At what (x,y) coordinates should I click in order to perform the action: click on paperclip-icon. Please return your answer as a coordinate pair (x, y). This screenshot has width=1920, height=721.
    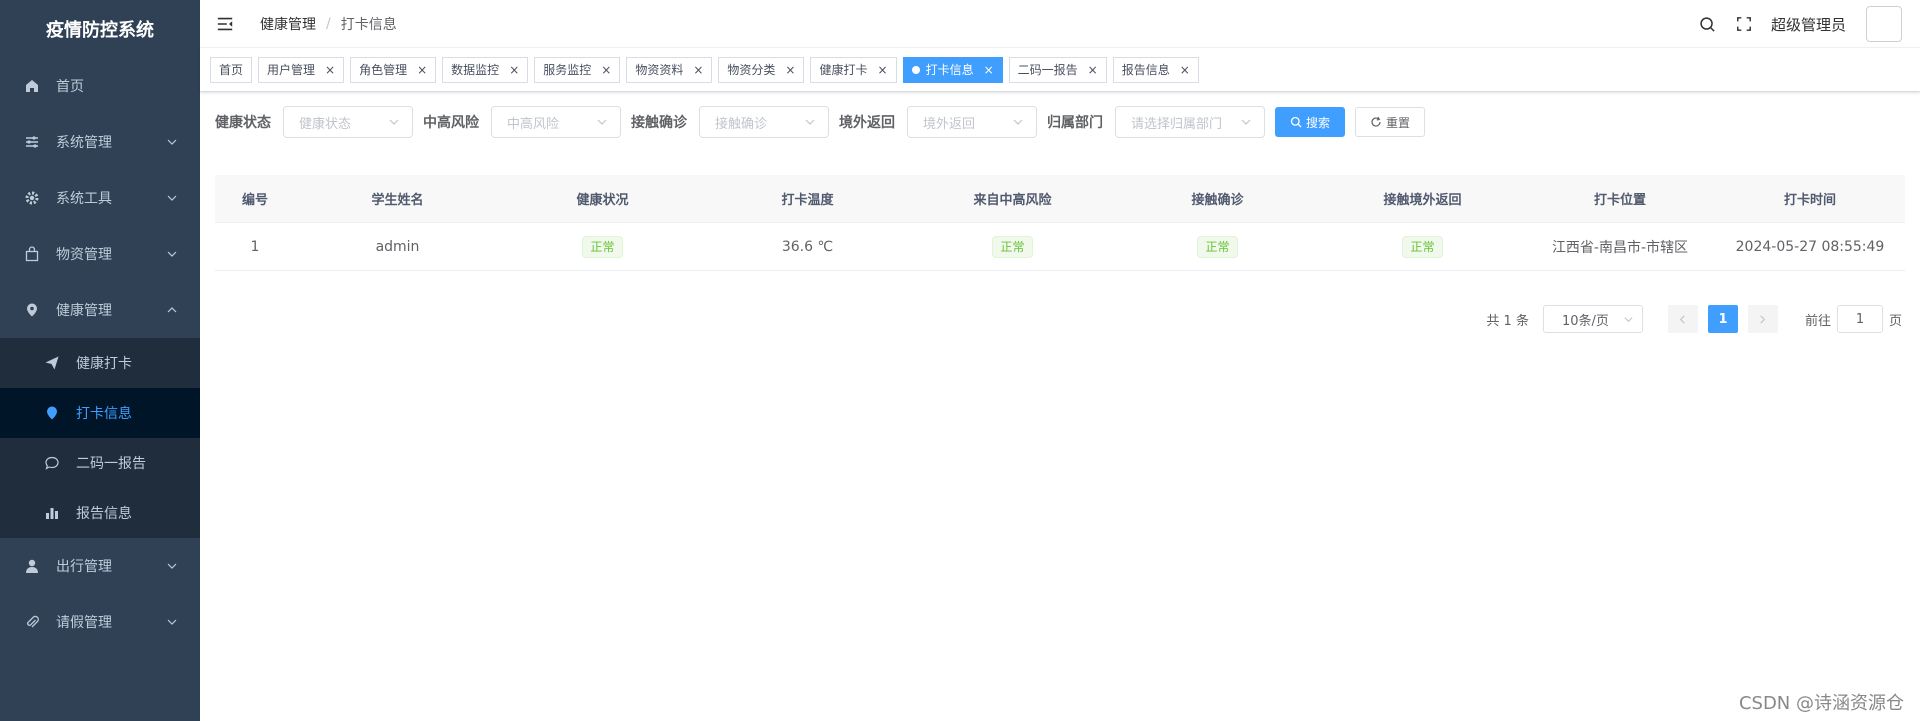
    Looking at the image, I should click on (32, 622).